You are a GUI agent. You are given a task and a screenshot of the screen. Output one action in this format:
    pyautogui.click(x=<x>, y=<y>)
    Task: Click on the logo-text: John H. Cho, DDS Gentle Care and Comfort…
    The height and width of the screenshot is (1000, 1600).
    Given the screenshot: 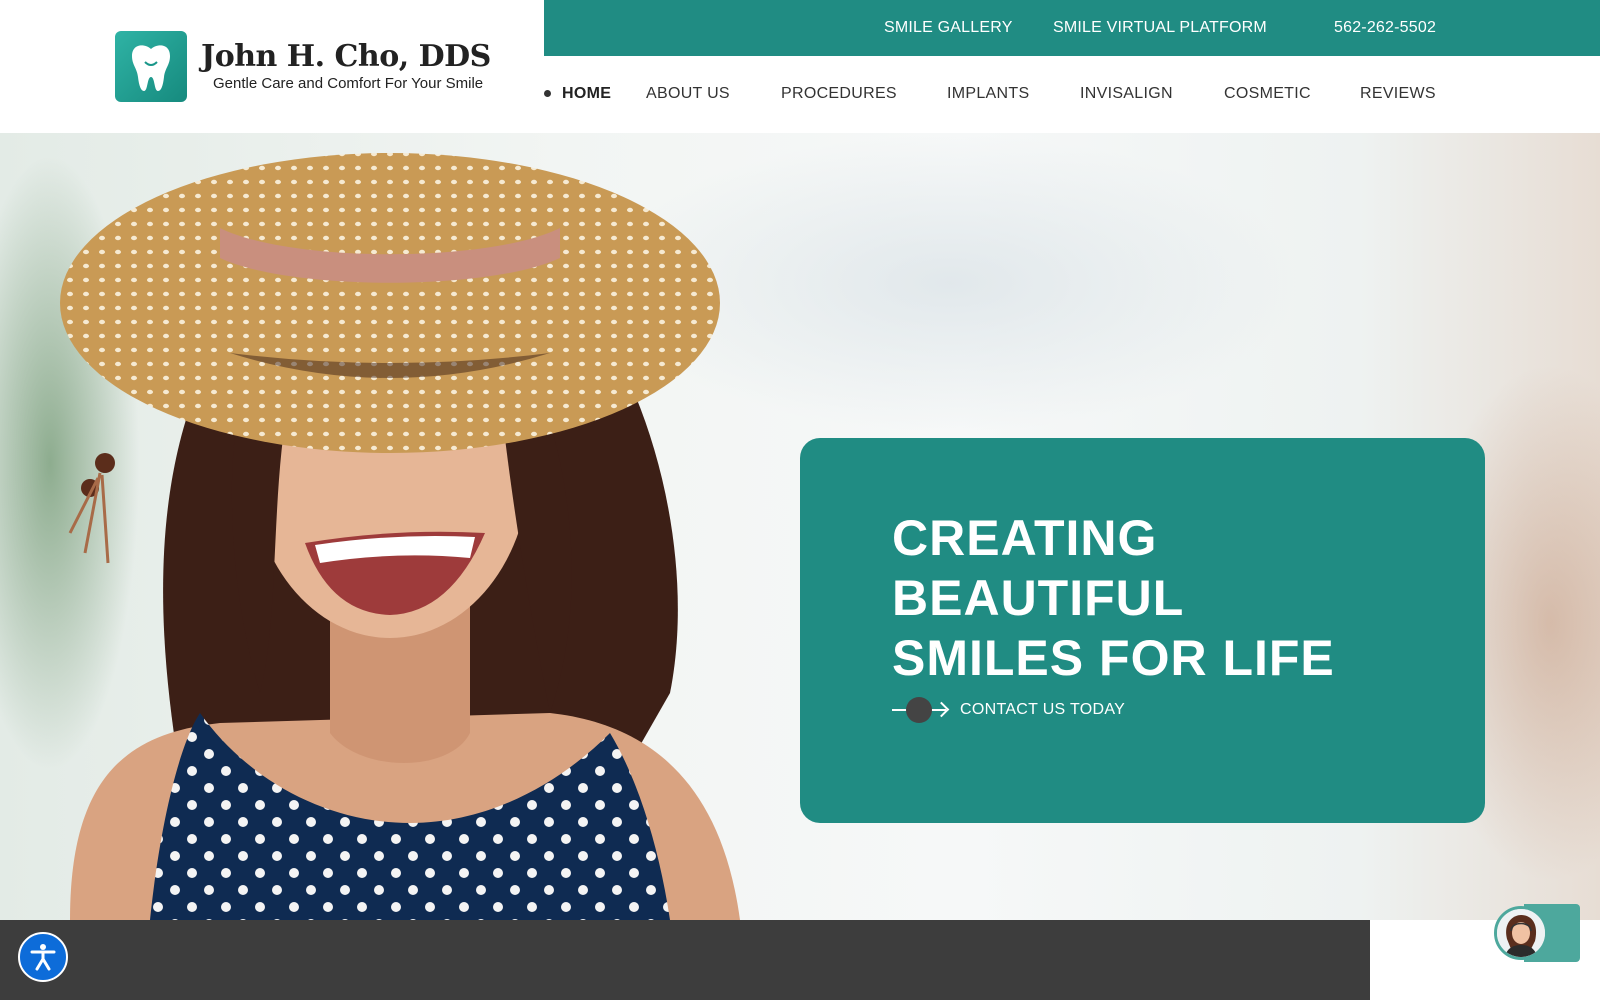 What is the action you would take?
    pyautogui.click(x=346, y=67)
    